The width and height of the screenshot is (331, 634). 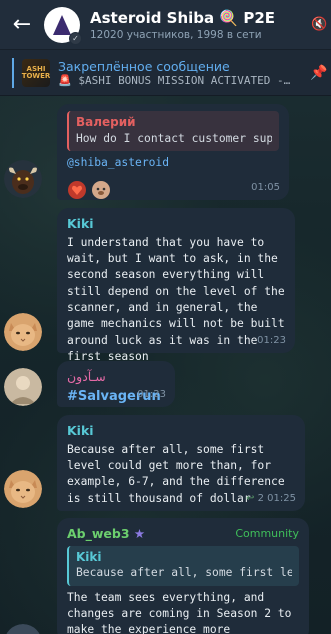 I want to click on emoji-row, so click(x=173, y=190).